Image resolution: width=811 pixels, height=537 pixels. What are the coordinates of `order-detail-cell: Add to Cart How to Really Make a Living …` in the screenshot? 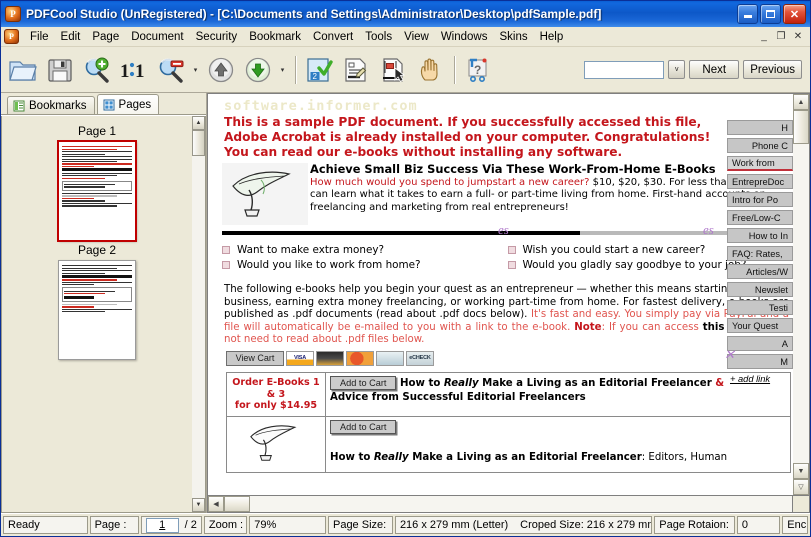 It's located at (558, 394).